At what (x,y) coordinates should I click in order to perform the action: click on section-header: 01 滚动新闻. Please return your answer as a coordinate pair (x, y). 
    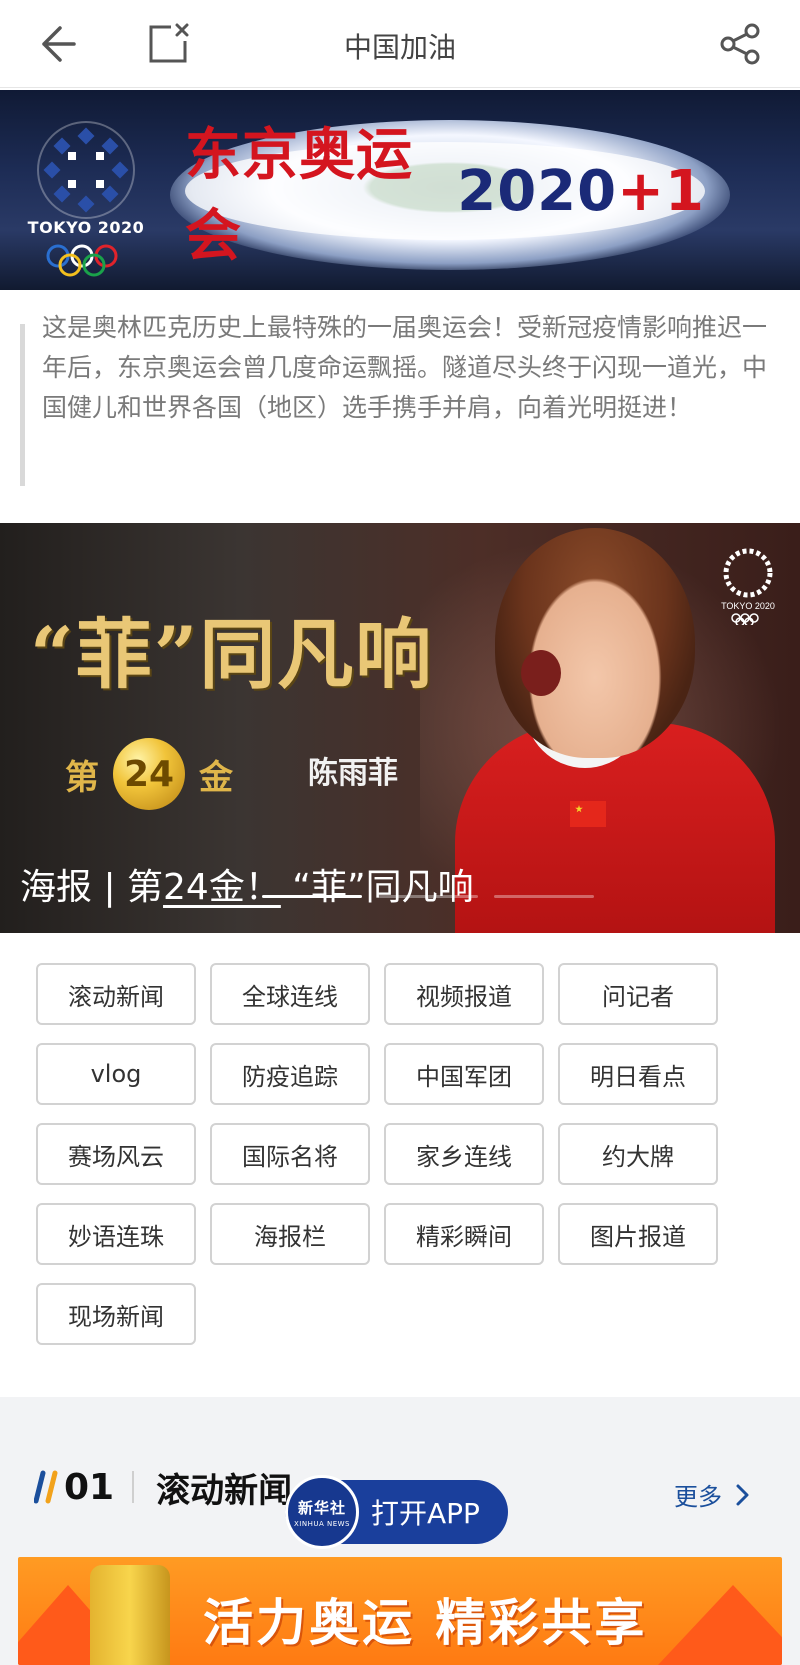
    Looking at the image, I should click on (163, 1487).